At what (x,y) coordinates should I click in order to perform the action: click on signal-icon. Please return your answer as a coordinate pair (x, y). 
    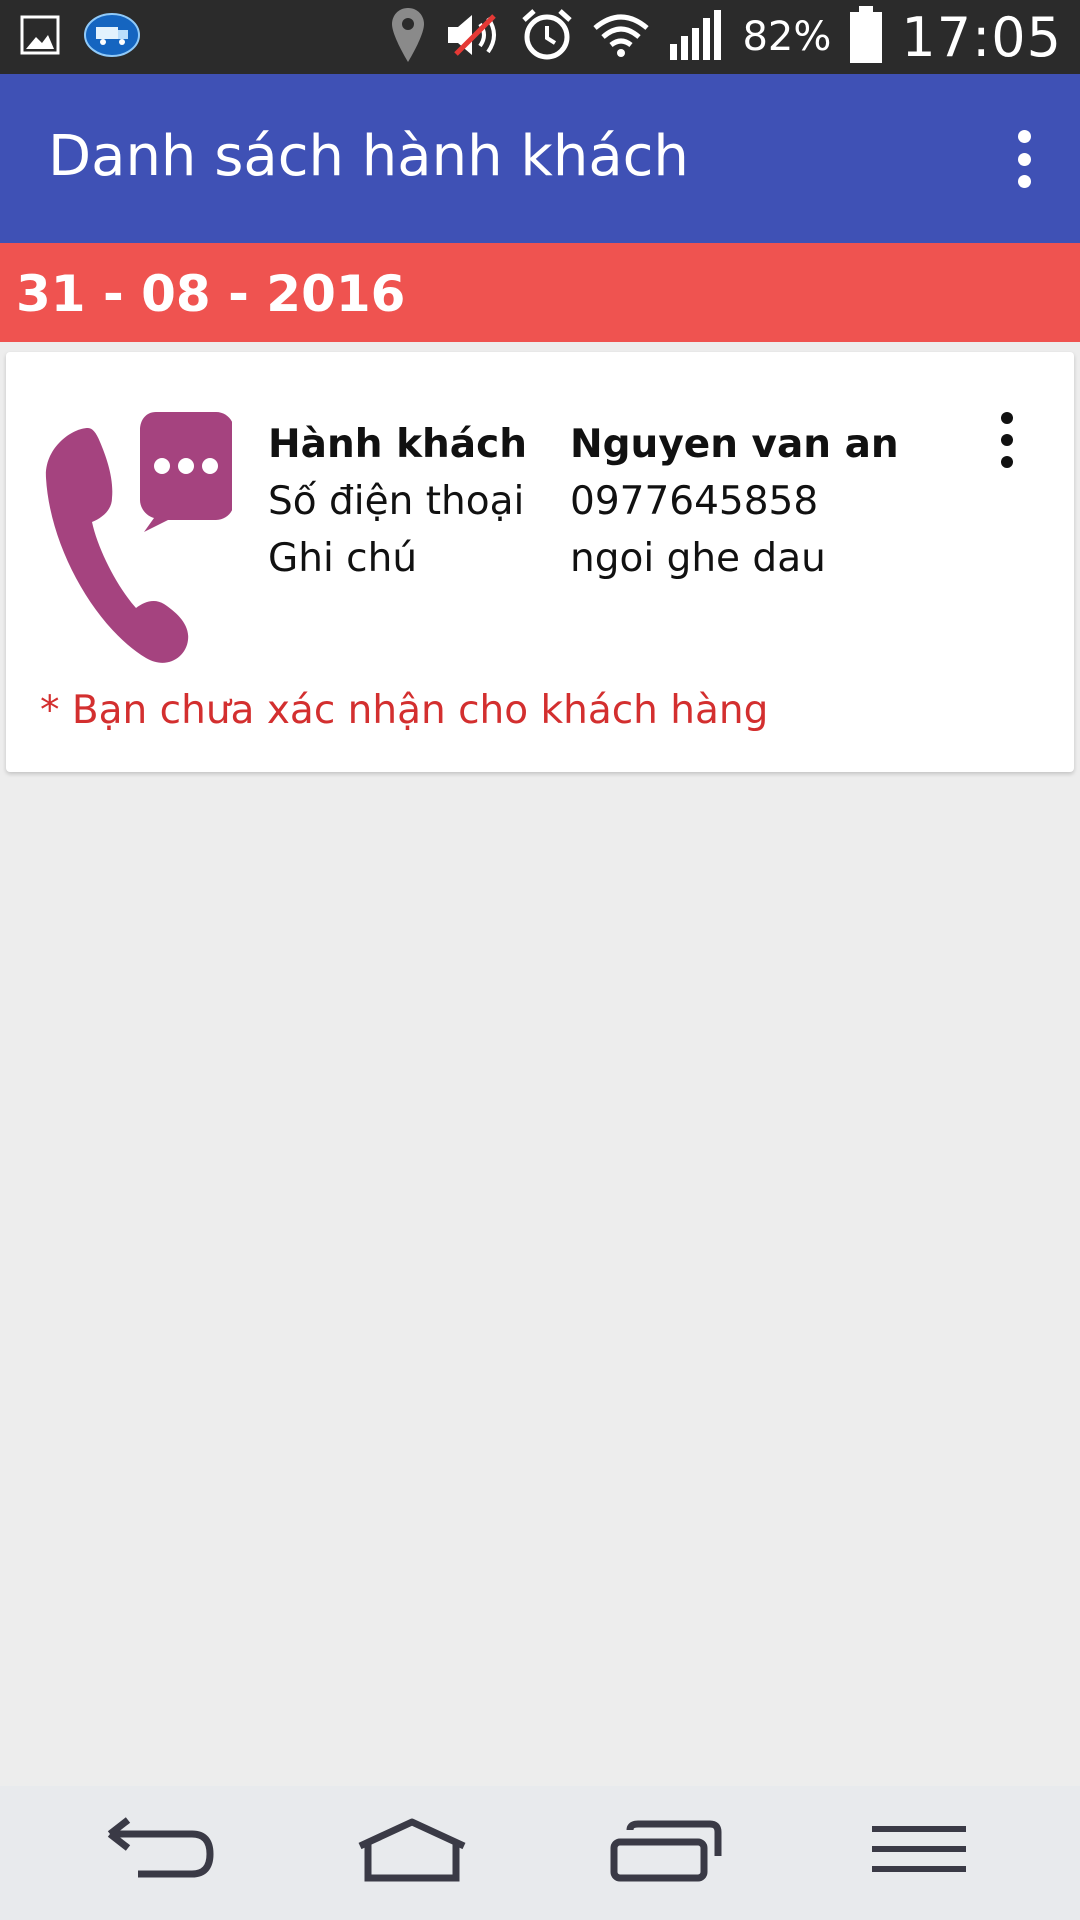
    Looking at the image, I should click on (696, 37).